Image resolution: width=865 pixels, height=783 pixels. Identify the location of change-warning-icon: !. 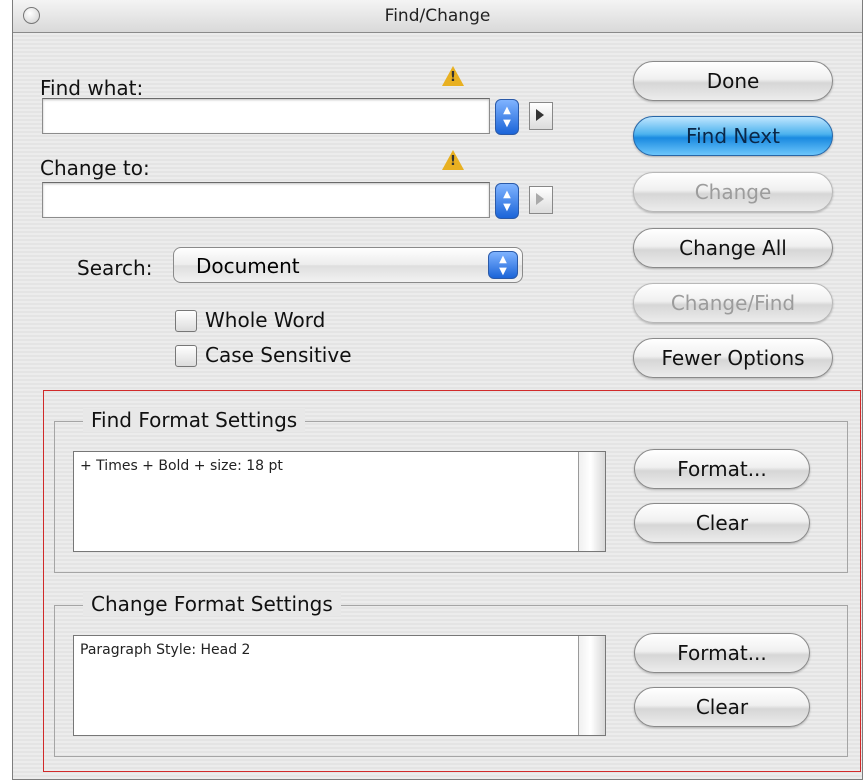
(453, 160).